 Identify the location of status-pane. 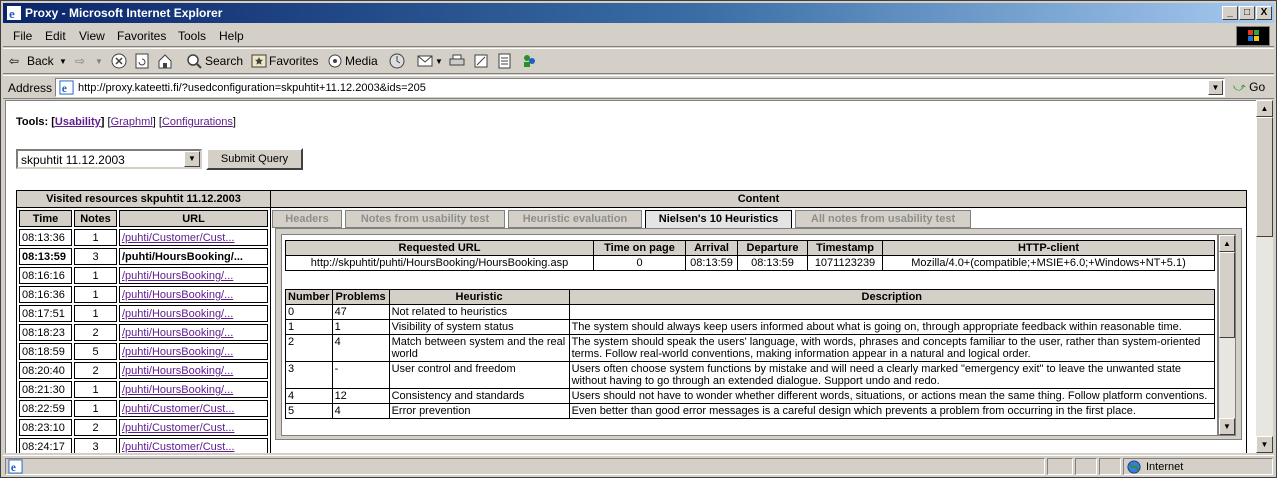
(1110, 466).